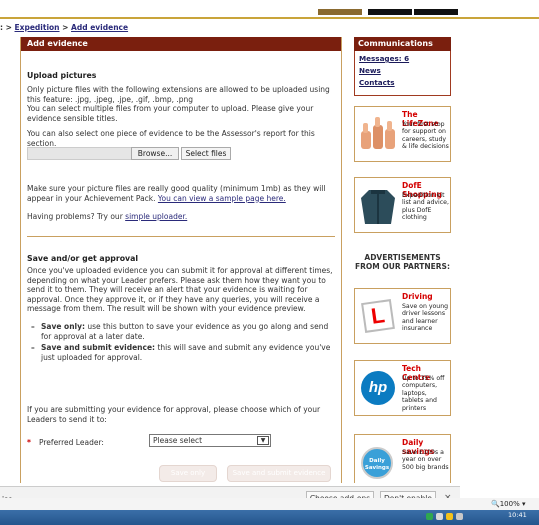 The image size is (539, 525). I want to click on save-only-term: Save only:, so click(63, 326).